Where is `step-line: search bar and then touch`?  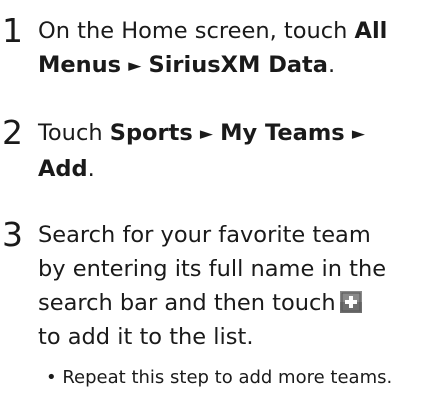
step-line: search bar and then touch is located at coordinates (235, 303).